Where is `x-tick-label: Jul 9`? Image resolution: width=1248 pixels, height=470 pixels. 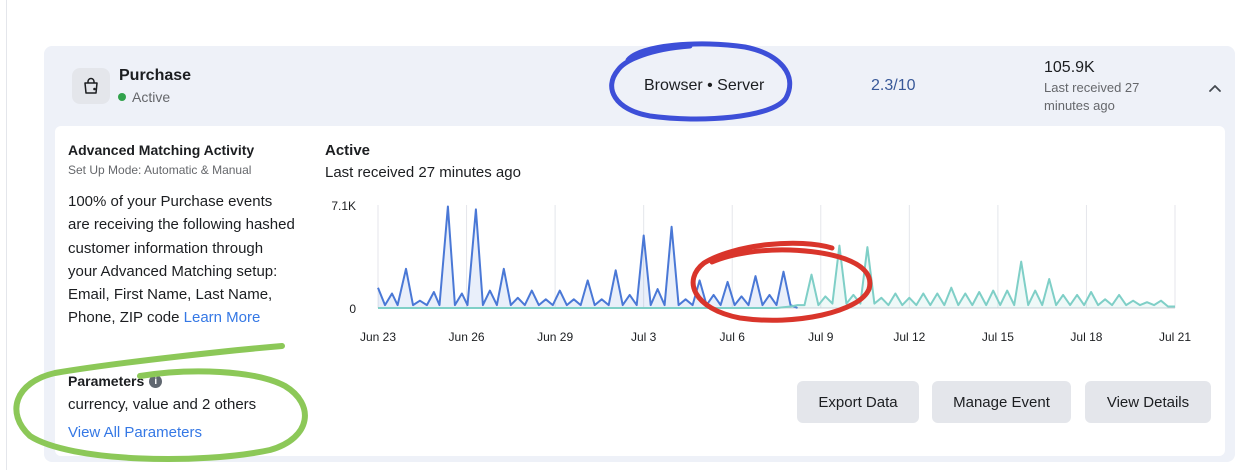 x-tick-label: Jul 9 is located at coordinates (821, 337).